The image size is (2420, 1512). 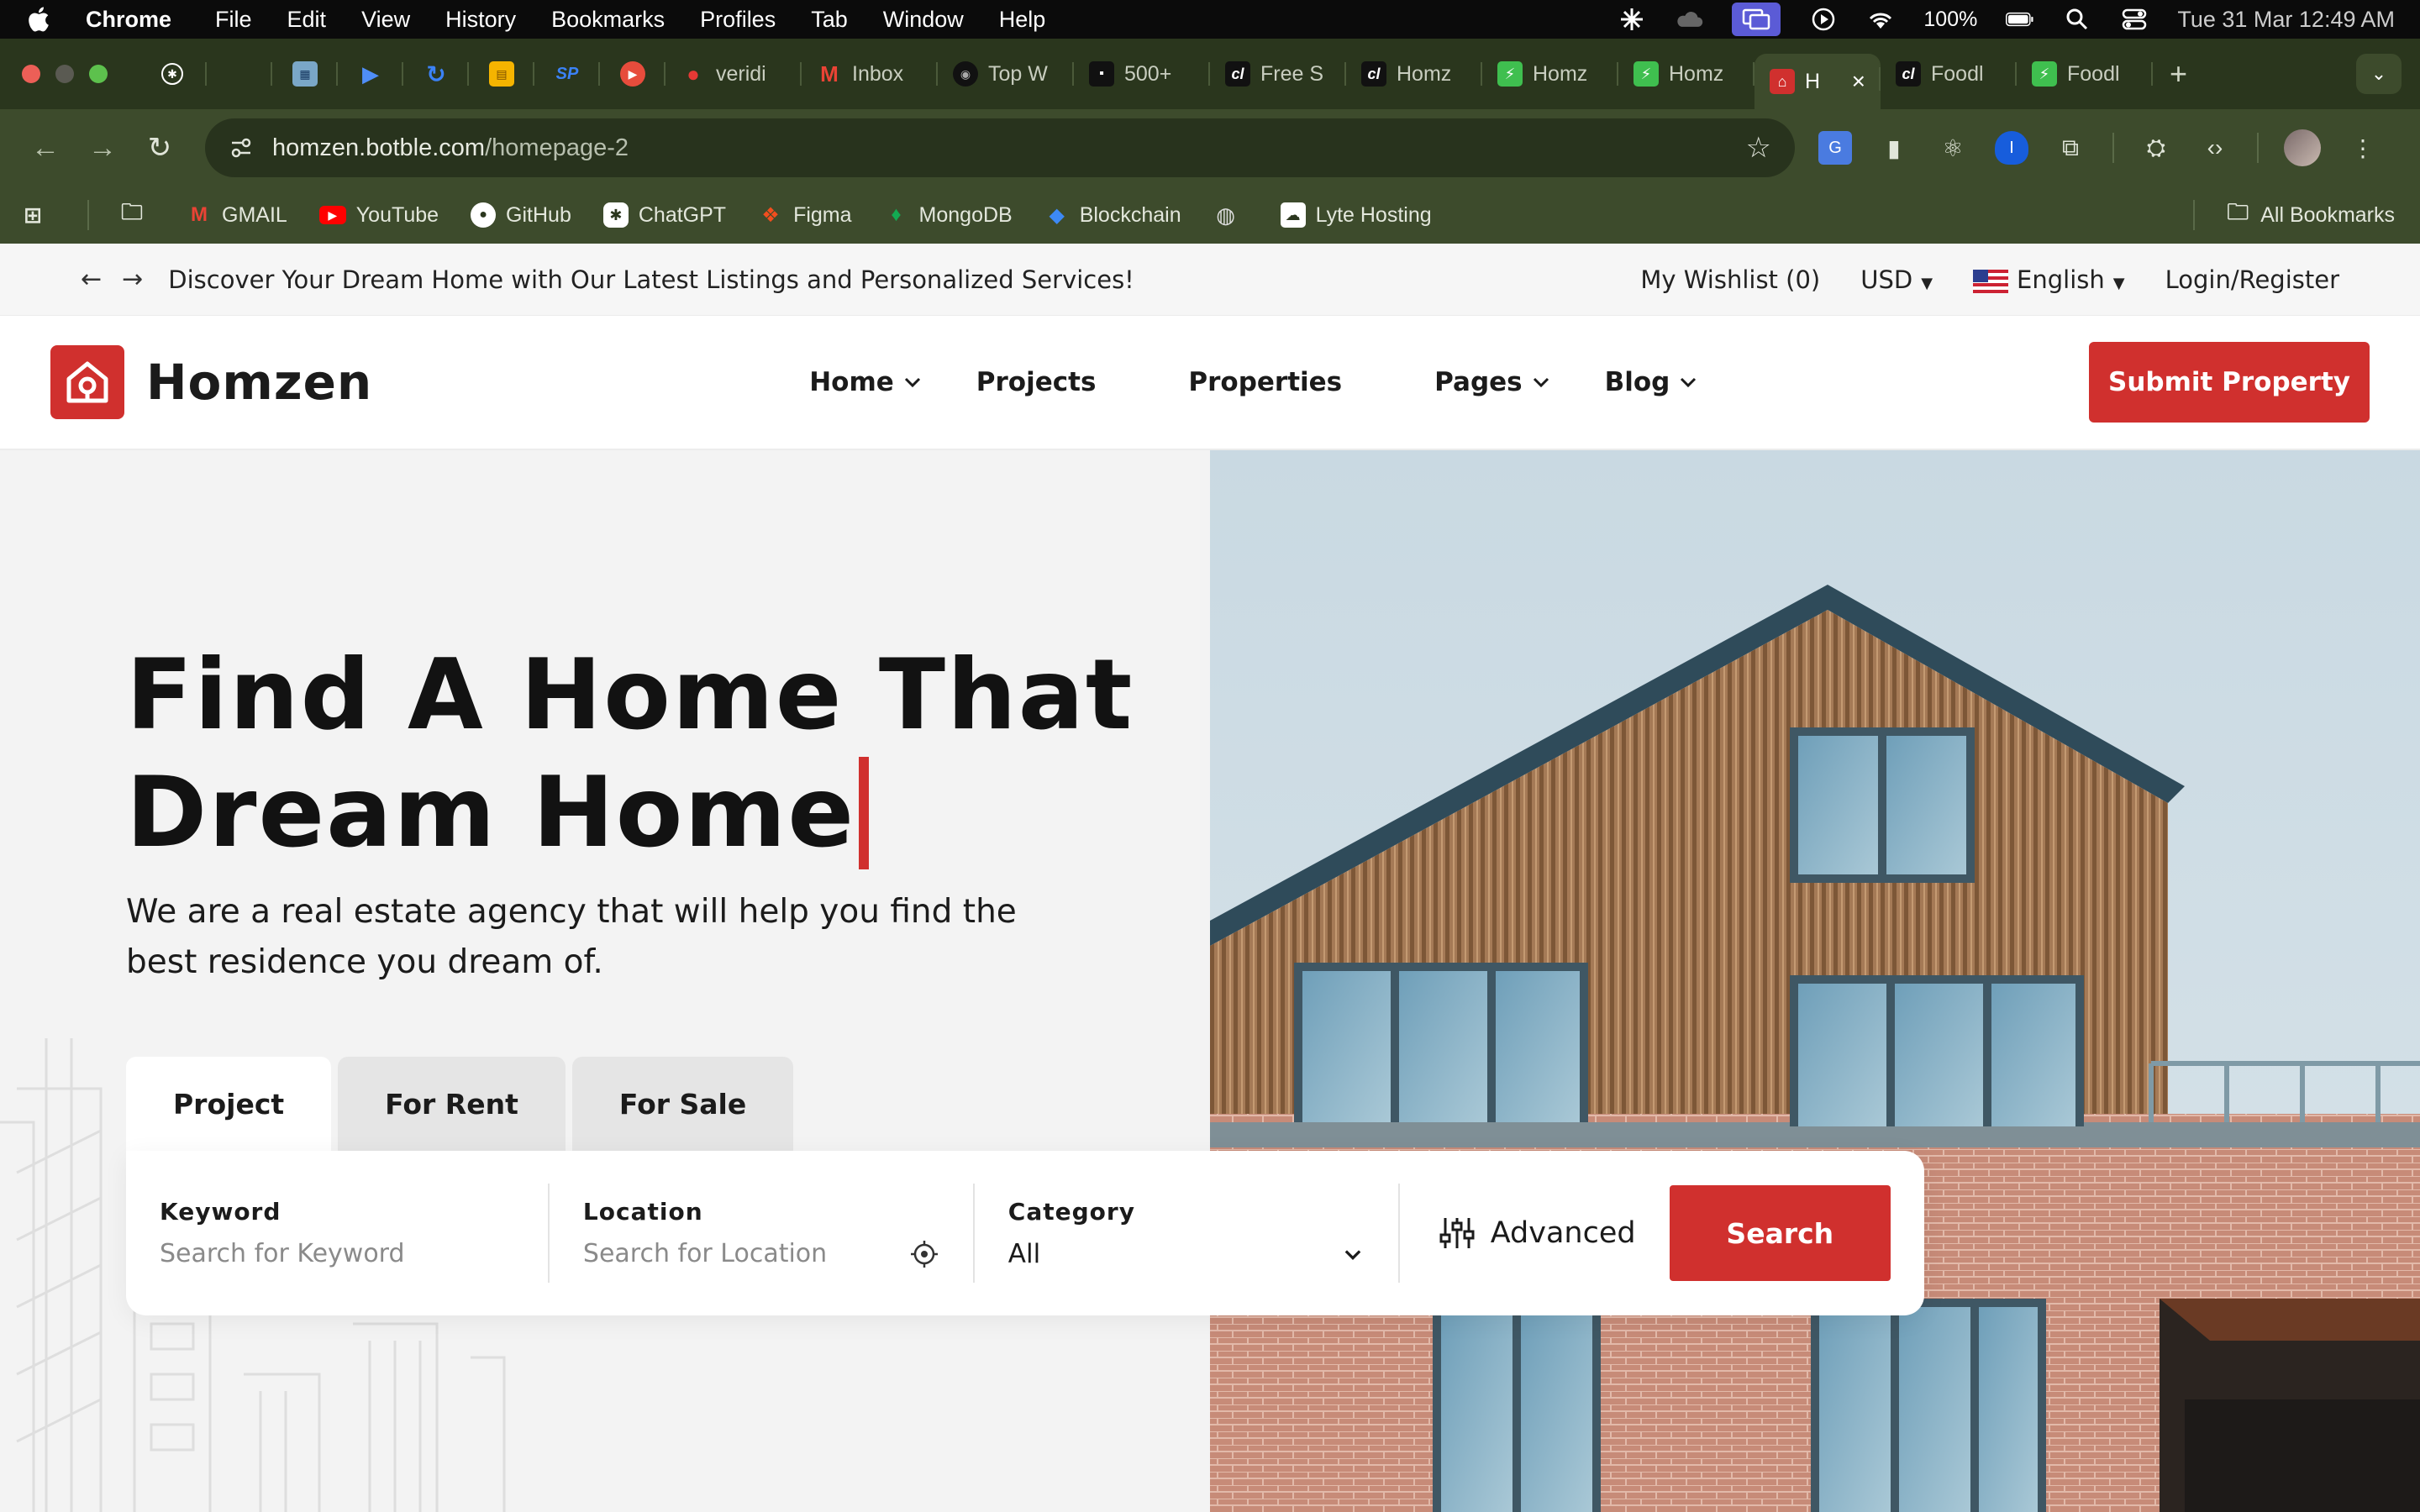 I want to click on bookmark-star-icon: ☆, so click(x=1758, y=148).